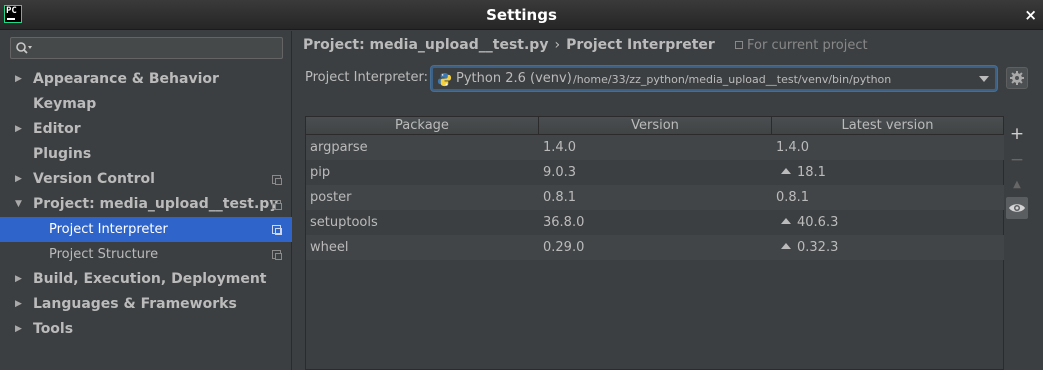 This screenshot has height=370, width=1043. I want to click on package-cell: argparse, so click(422, 147).